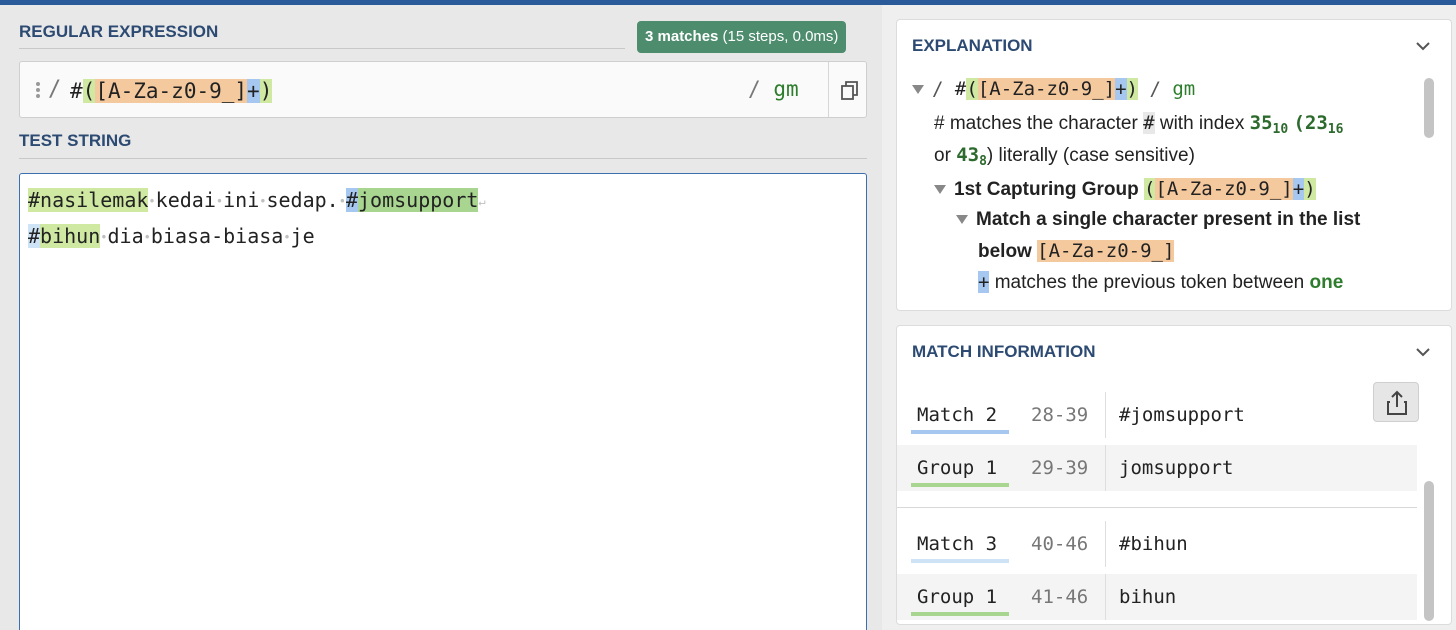 This screenshot has width=1456, height=630. What do you see at coordinates (682, 36) in the screenshot?
I see `match-count: 3 matches` at bounding box center [682, 36].